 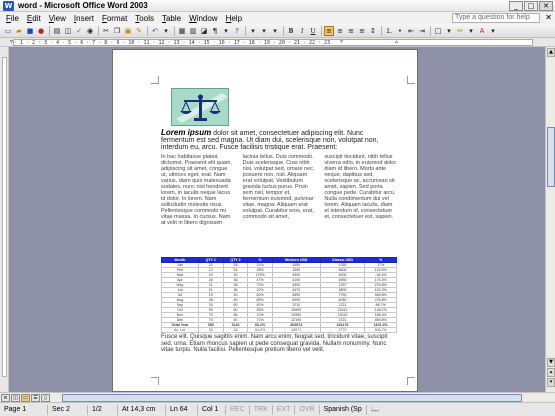 I want to click on menu-insert: Insert, so click(x=84, y=18).